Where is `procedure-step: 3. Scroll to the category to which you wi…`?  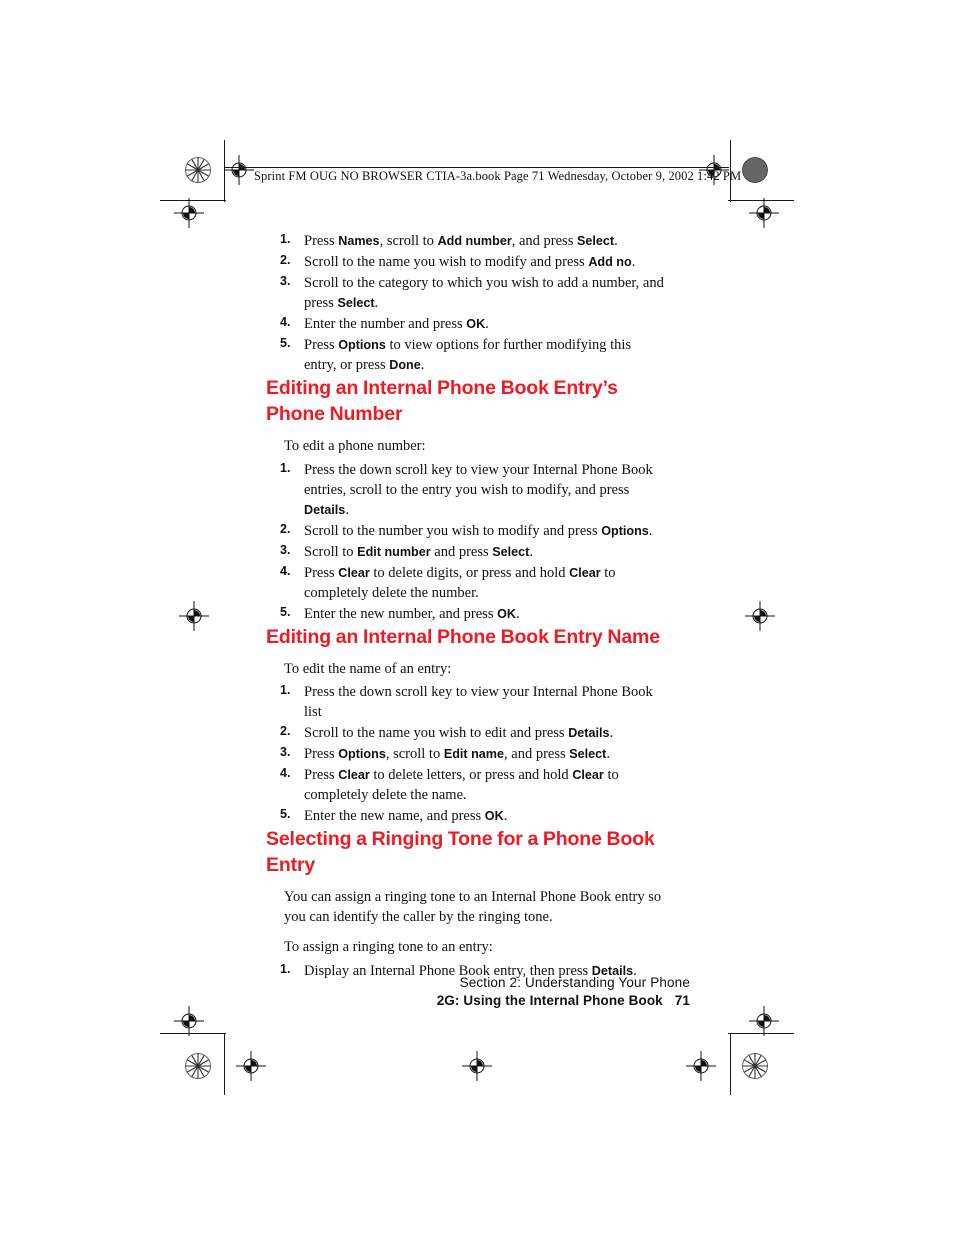 procedure-step: 3. Scroll to the category to which you wi… is located at coordinates (466, 293).